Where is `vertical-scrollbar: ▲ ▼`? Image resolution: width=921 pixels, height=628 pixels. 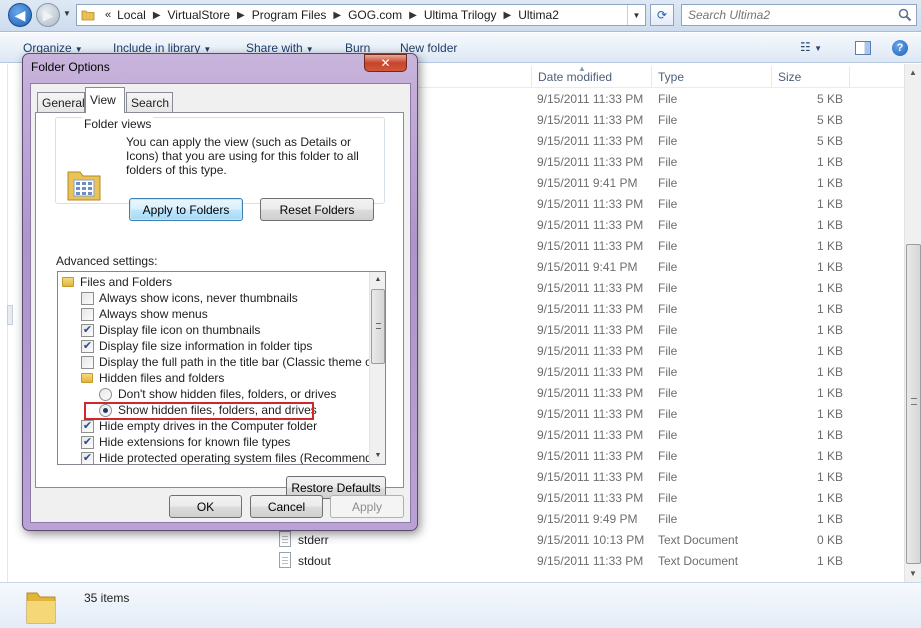
vertical-scrollbar: ▲ ▼ is located at coordinates (912, 323).